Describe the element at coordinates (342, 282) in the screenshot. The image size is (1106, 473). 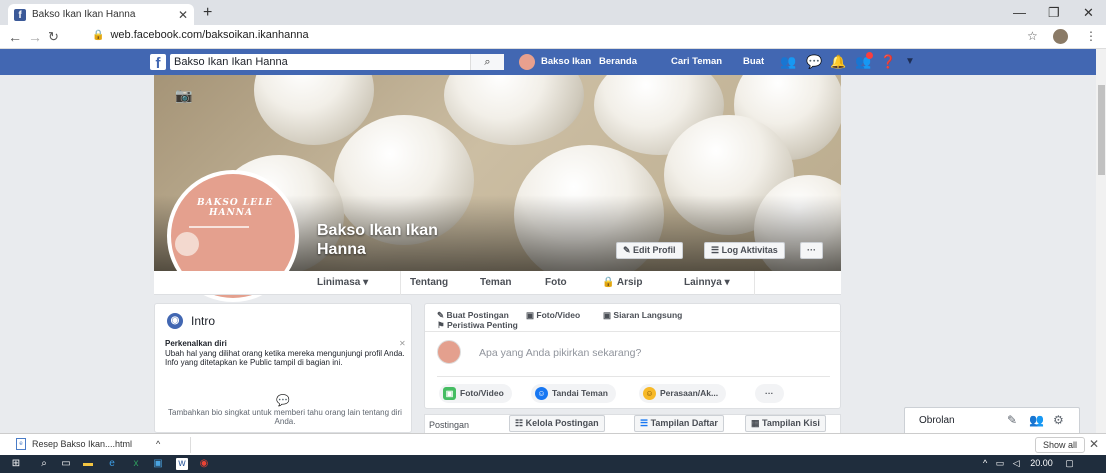
I see `tab-timeline: Linimasa ▾` at that location.